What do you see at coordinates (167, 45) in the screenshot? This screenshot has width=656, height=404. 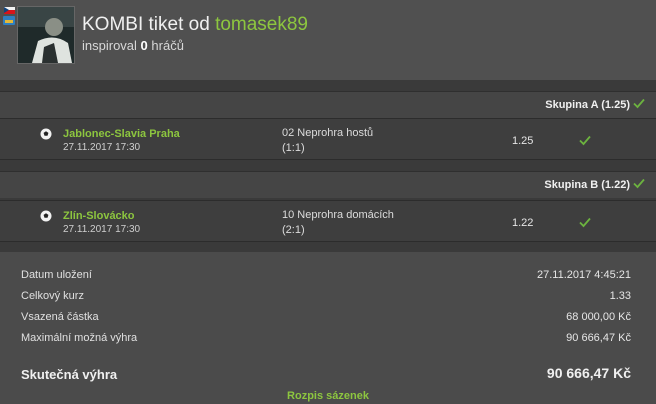 I see `inspired-suffix: hráčů` at bounding box center [167, 45].